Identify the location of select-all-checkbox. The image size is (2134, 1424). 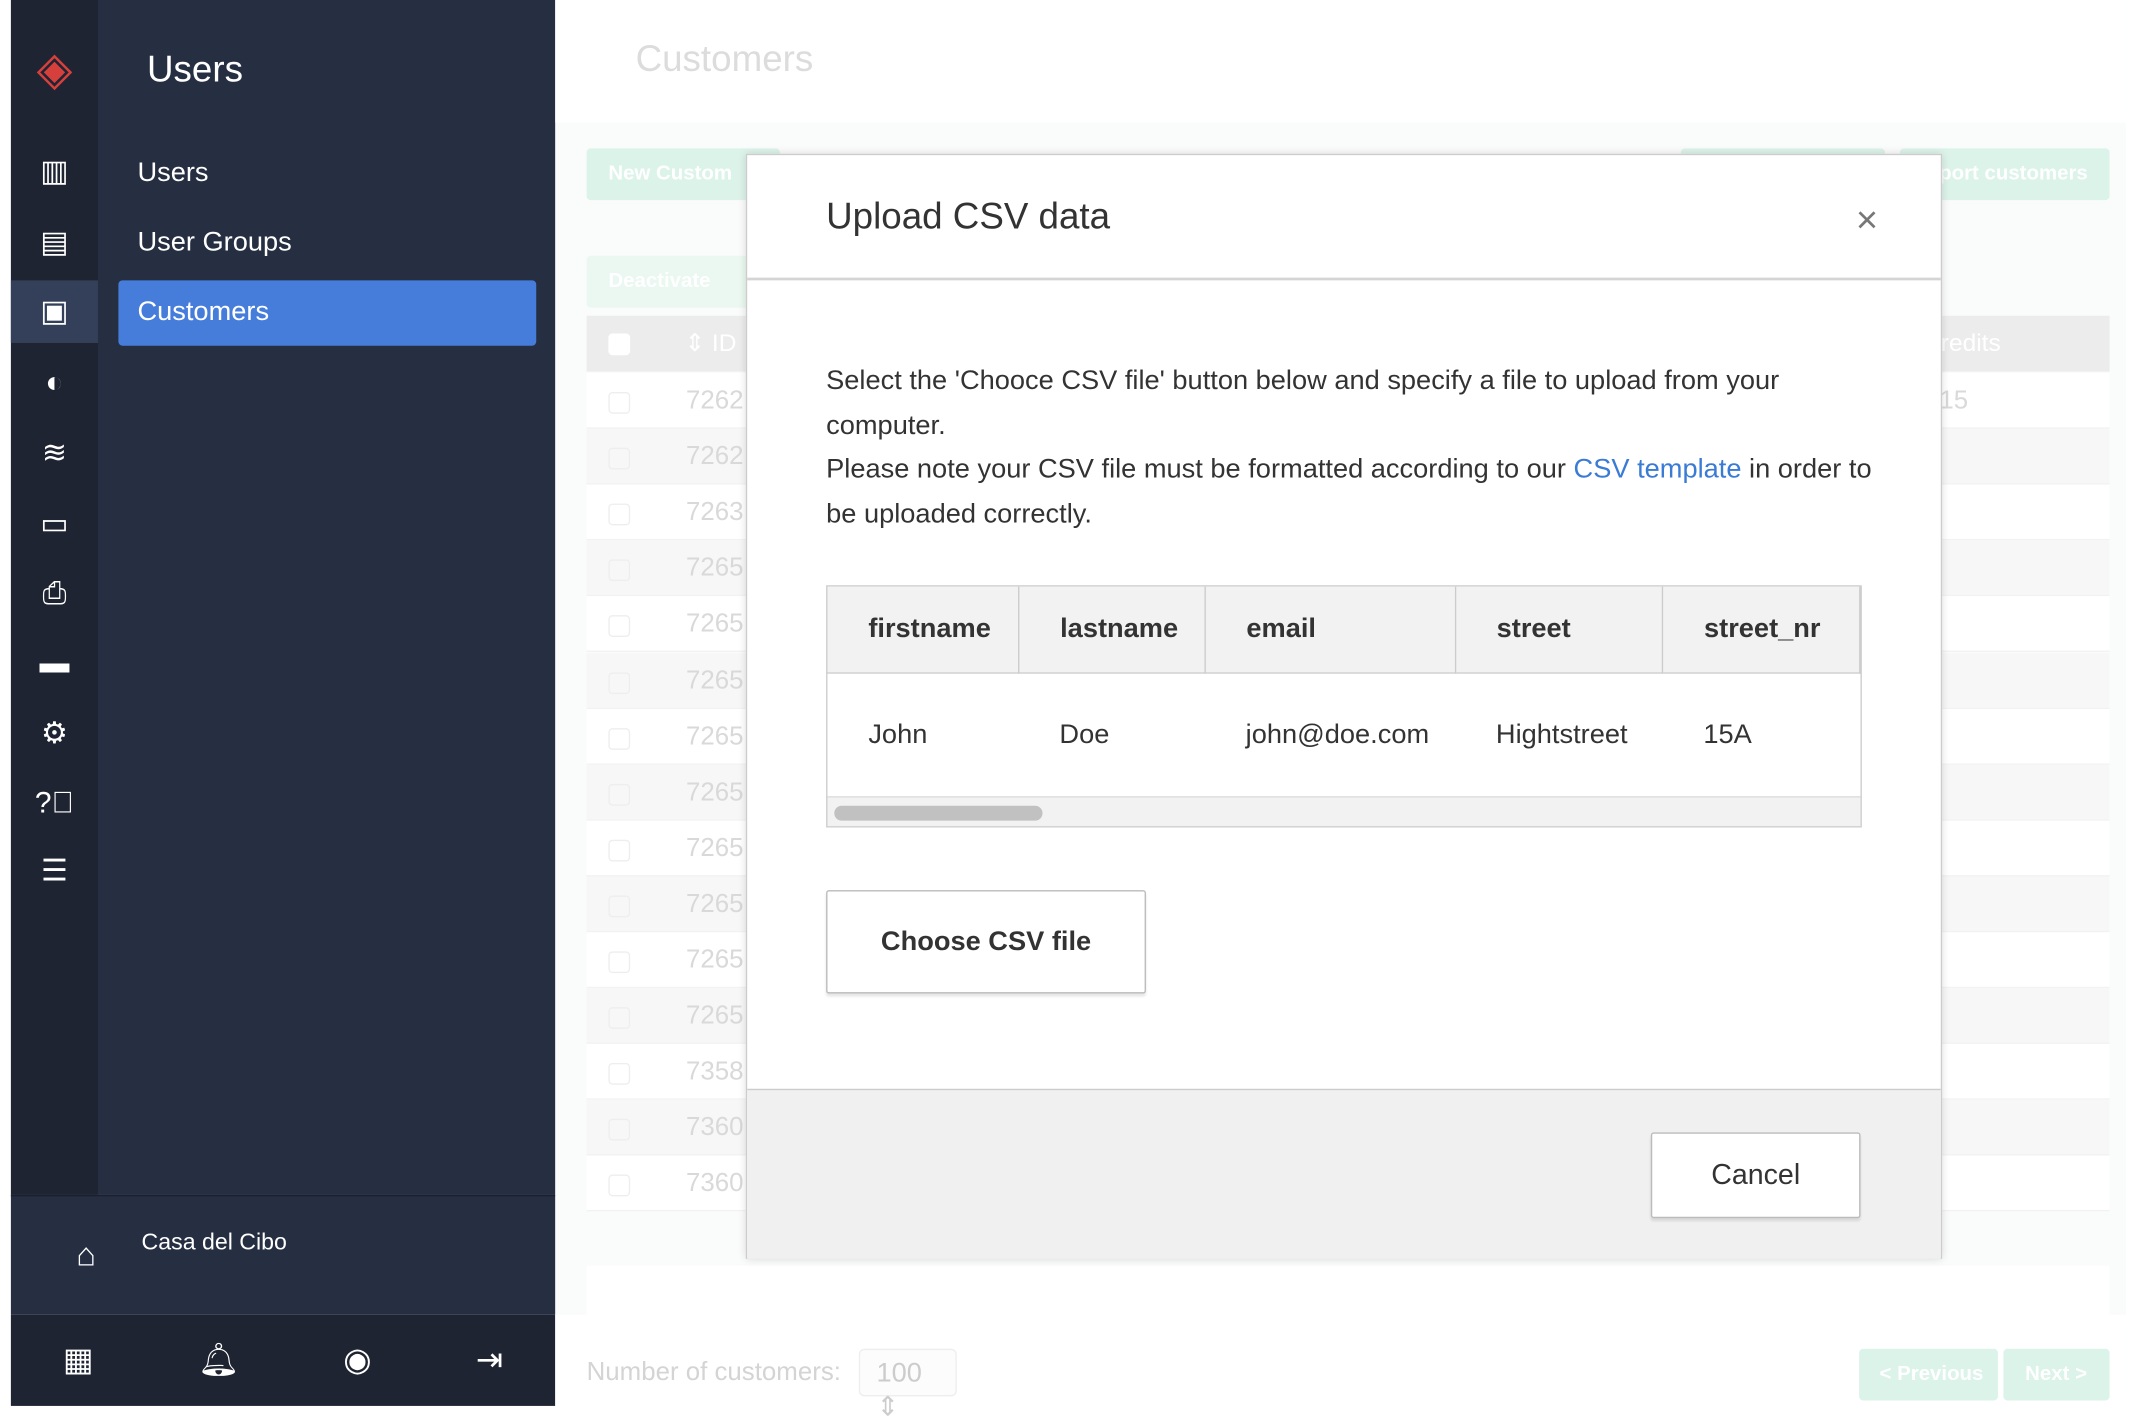
(619, 344).